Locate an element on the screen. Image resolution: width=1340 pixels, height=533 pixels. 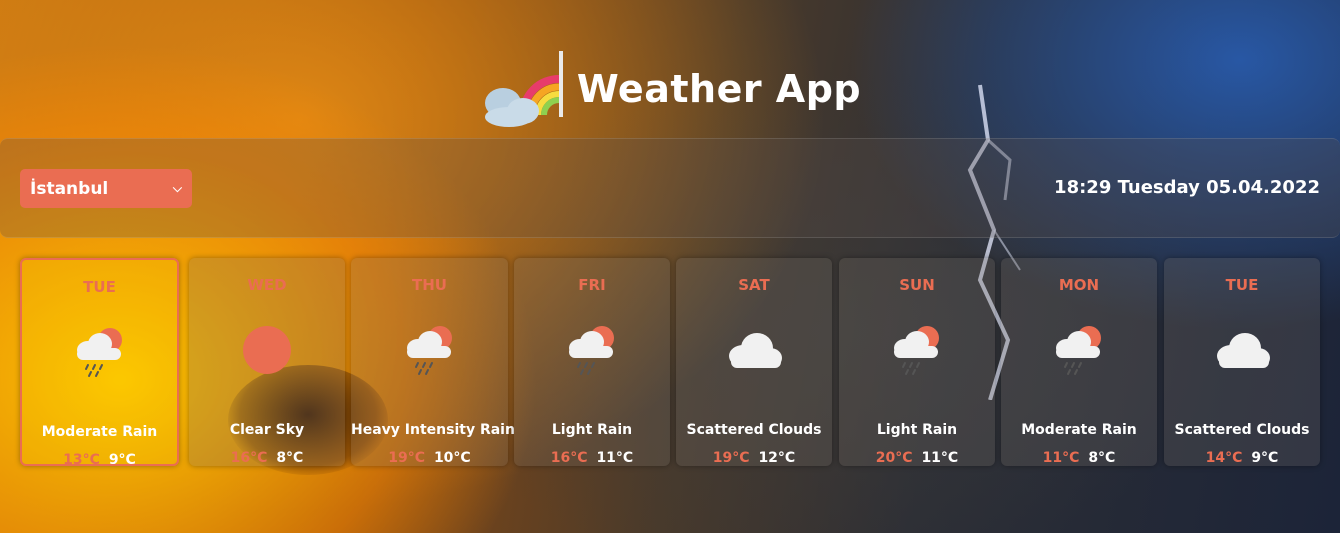
forecast-day: MON is located at coordinates (1079, 285).